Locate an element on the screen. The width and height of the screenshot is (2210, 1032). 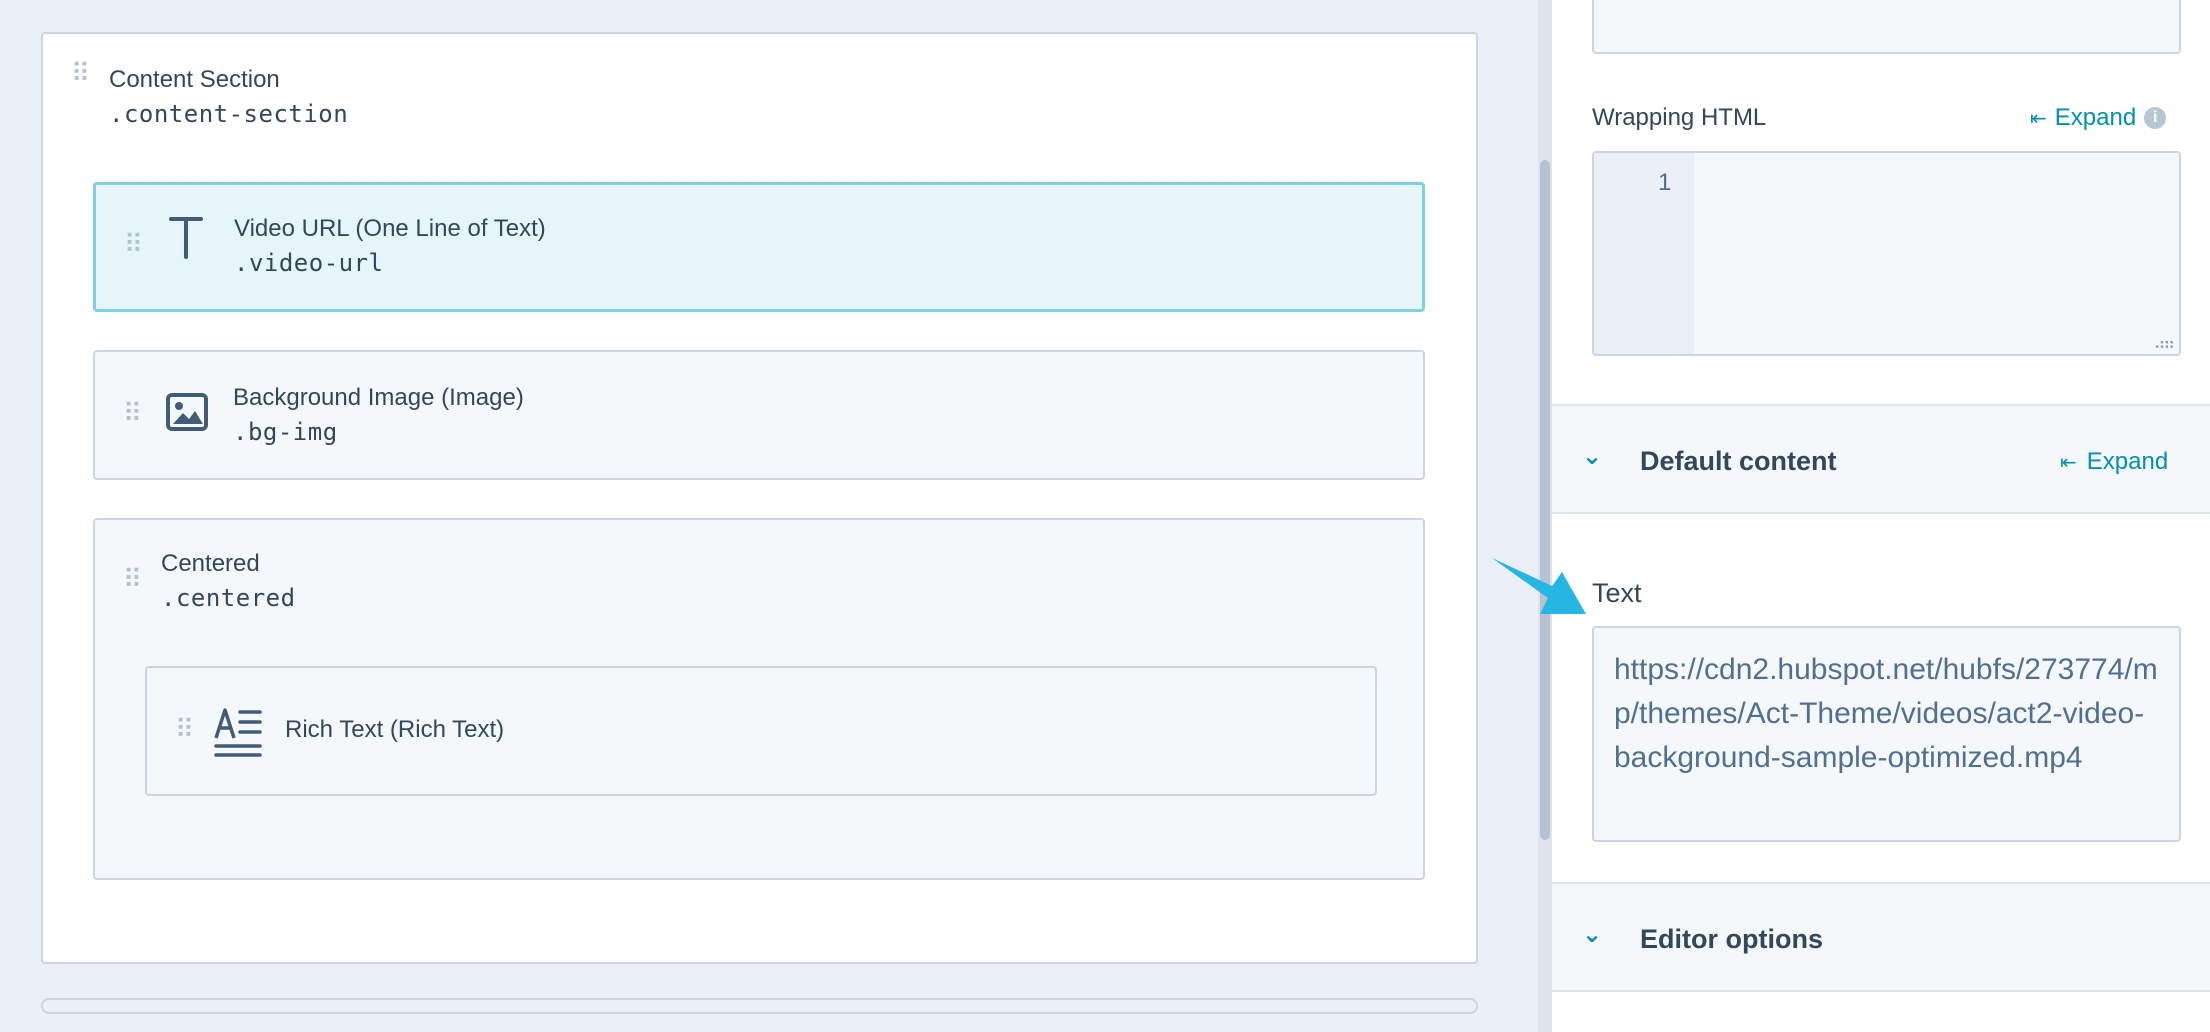
field-class-name: .video-url is located at coordinates (309, 263).